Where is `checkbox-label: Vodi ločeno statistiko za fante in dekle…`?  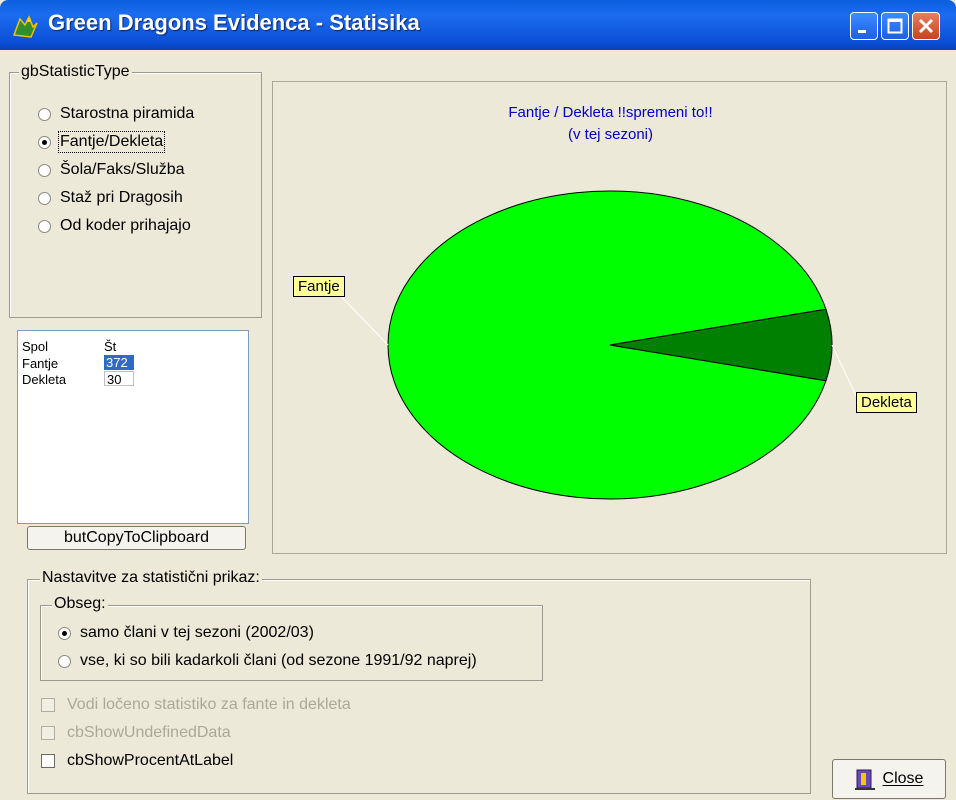
checkbox-label: Vodi ločeno statistiko za fante in dekle… is located at coordinates (209, 704).